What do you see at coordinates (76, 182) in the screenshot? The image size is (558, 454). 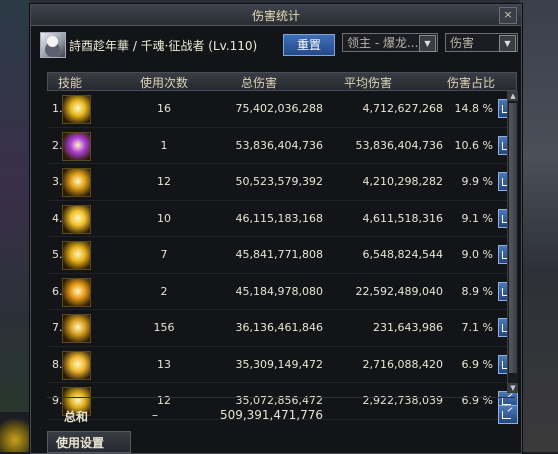 I see `golden-strike-skill-icon` at bounding box center [76, 182].